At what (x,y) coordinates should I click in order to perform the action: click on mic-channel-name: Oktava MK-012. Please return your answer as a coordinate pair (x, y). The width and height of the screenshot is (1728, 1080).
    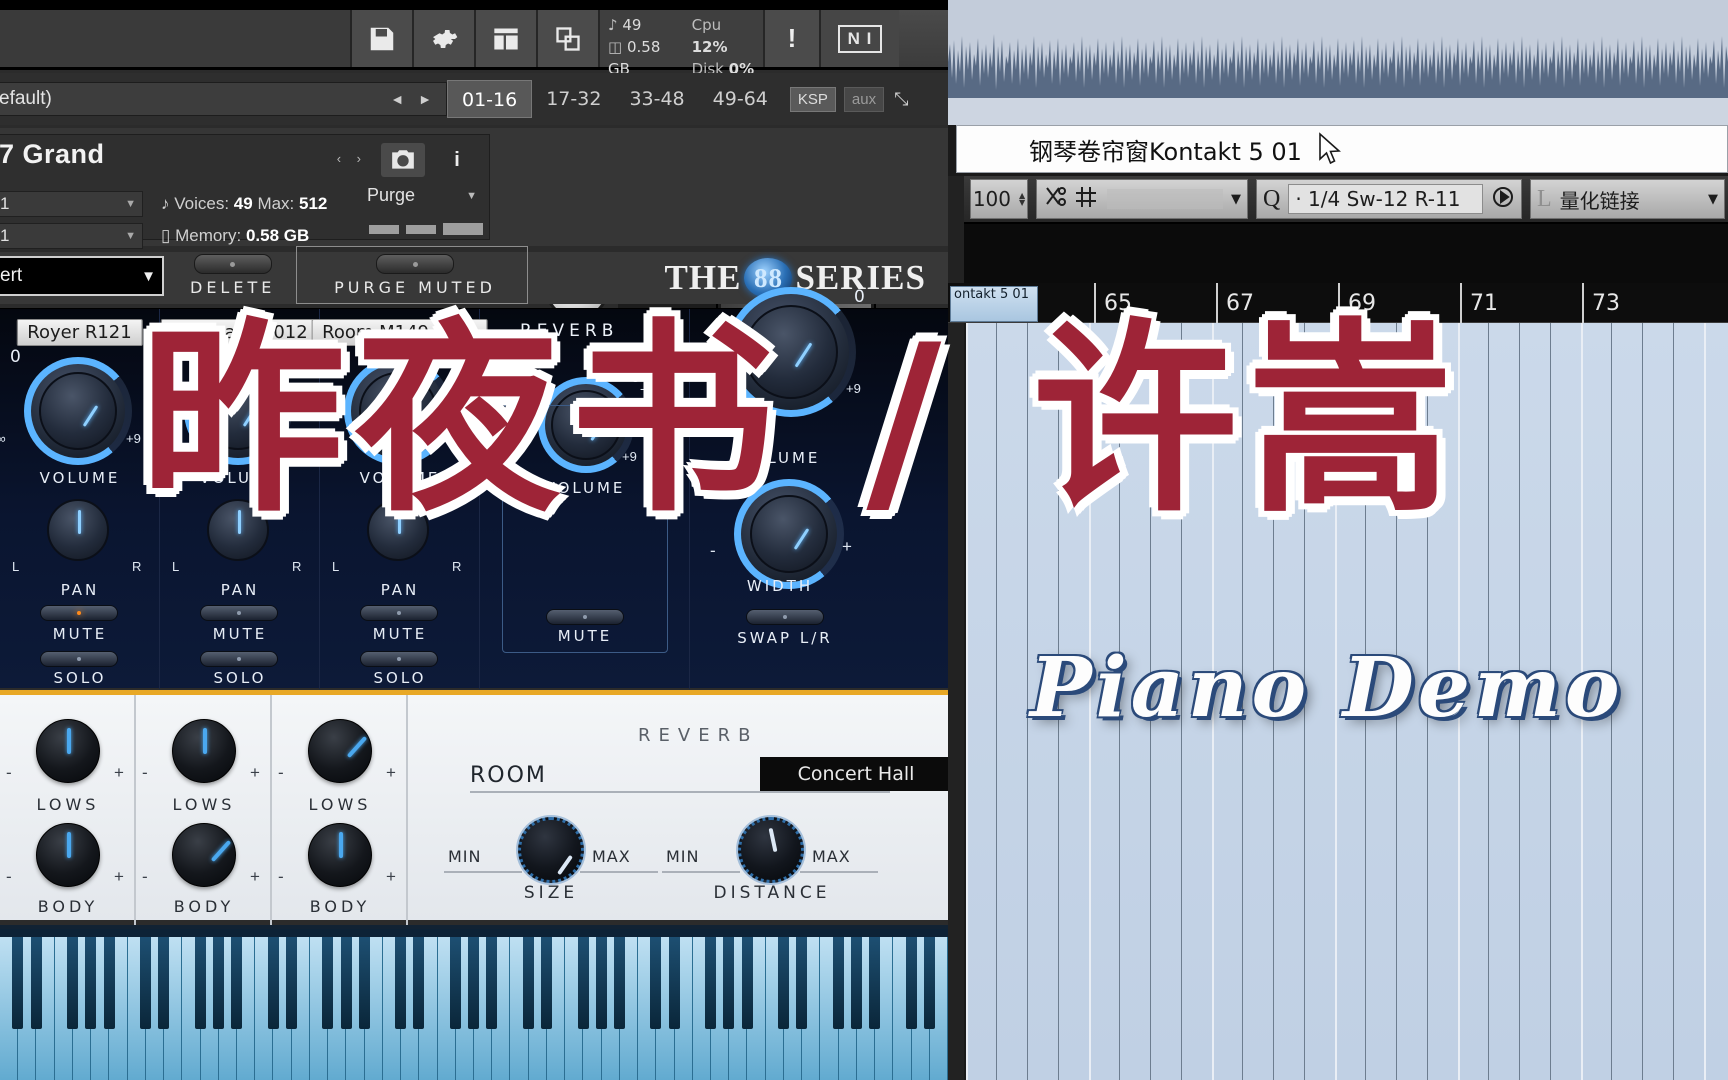
    Looking at the image, I should click on (239, 332).